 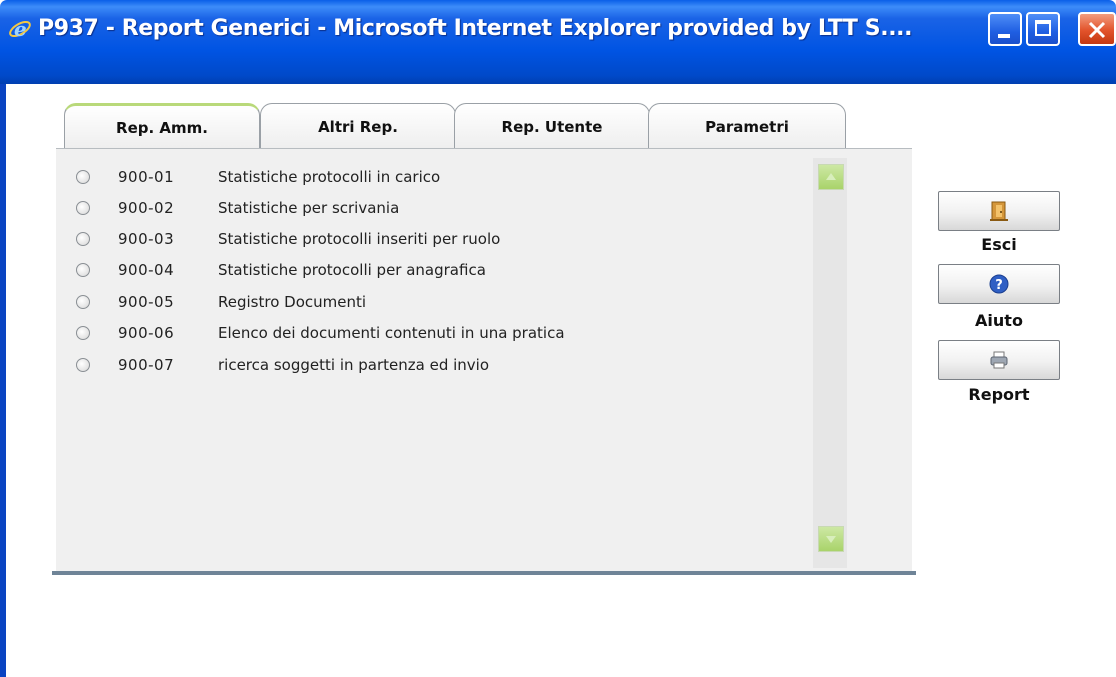 I want to click on arrow-down-icon, so click(x=831, y=539).